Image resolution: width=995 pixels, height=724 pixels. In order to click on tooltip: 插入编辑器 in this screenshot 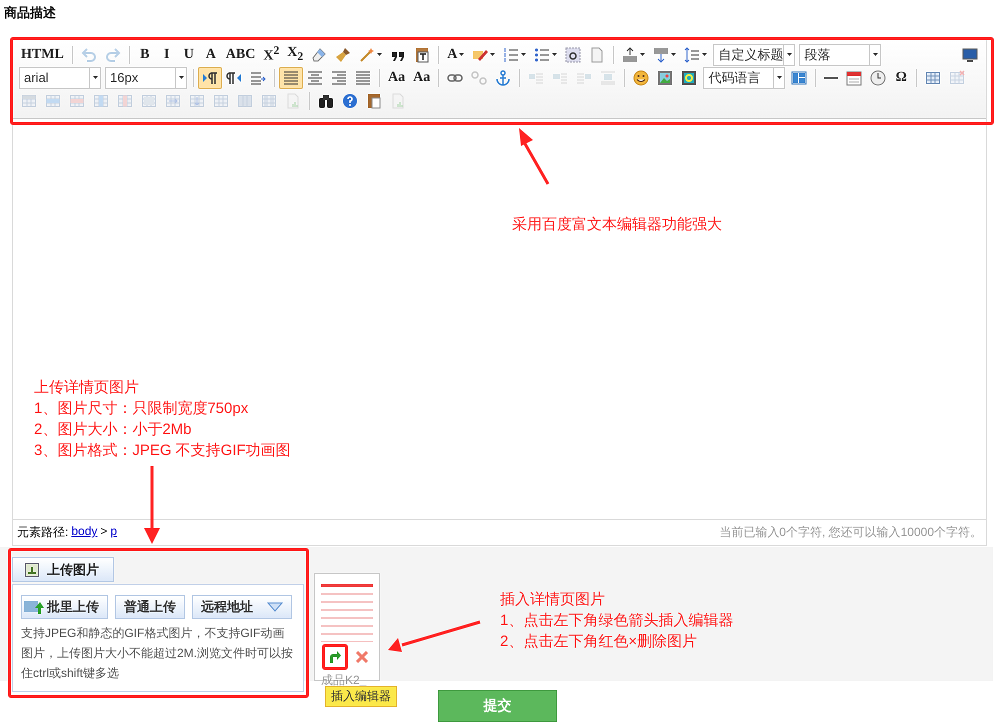, I will do `click(361, 696)`.